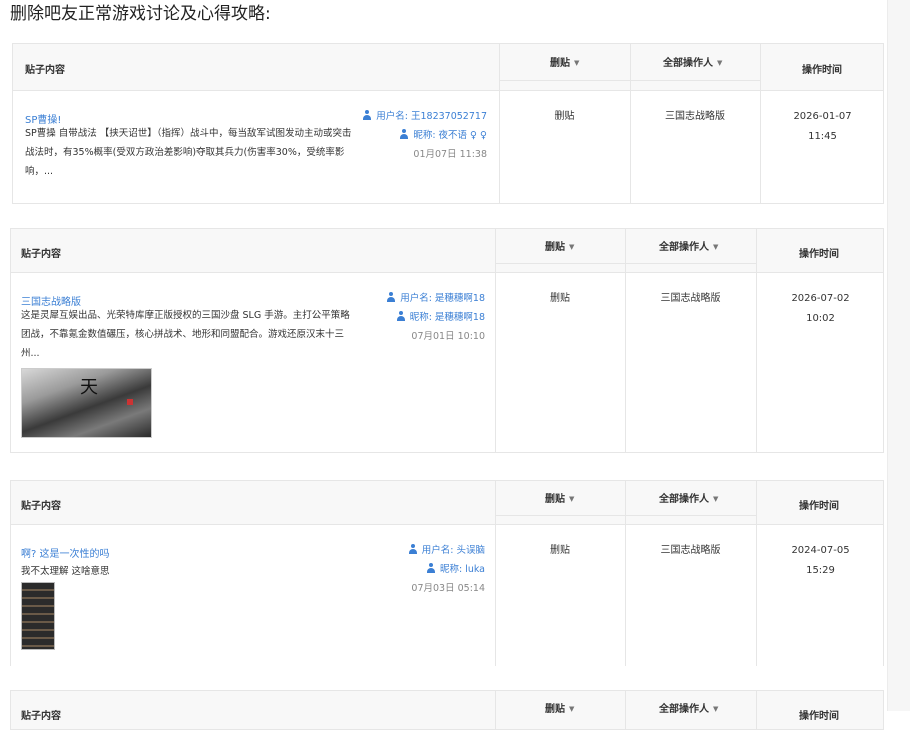 This screenshot has width=910, height=730. What do you see at coordinates (820, 318) in the screenshot?
I see `op-time: 10:02` at bounding box center [820, 318].